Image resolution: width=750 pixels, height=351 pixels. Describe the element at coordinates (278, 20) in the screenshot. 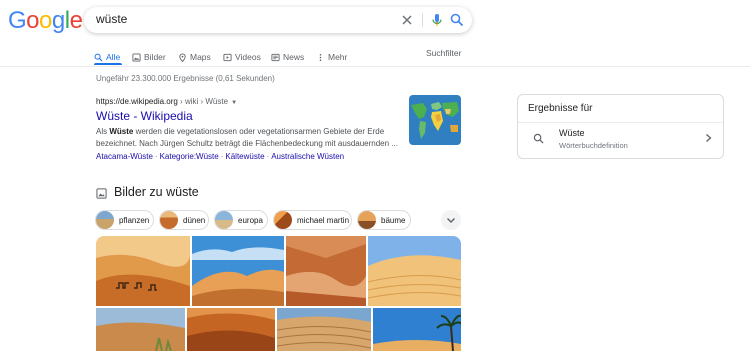

I see `search-box: wüste` at that location.